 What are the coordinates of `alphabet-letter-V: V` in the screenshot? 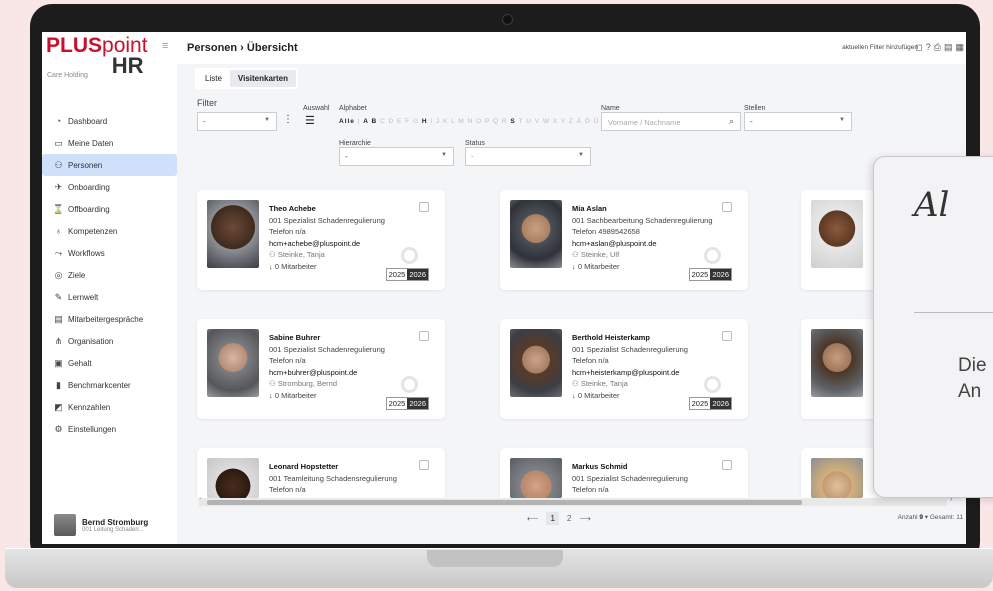 It's located at (539, 121).